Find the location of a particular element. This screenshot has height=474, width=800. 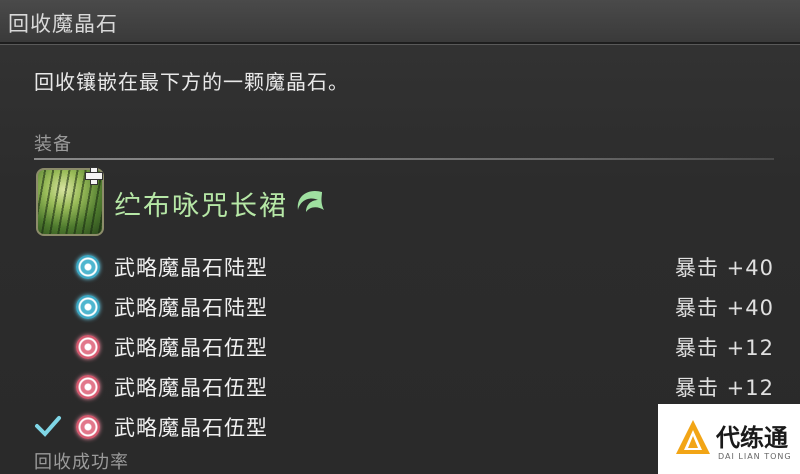

plus-icon is located at coordinates (93, 175).